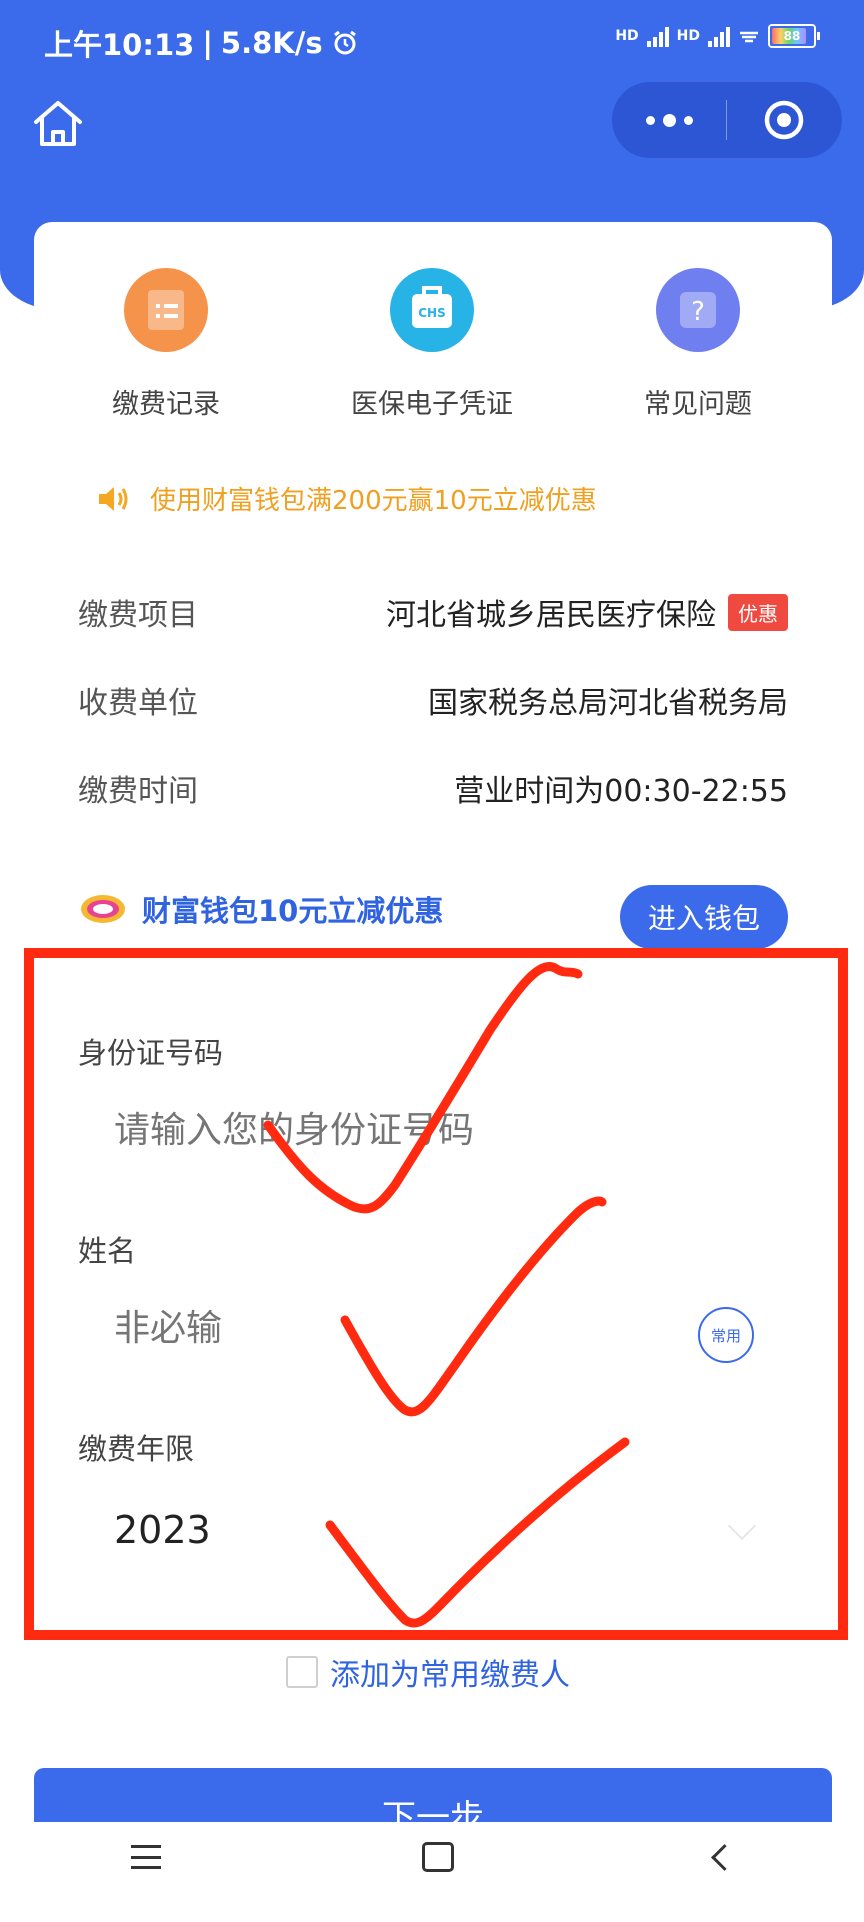 Image resolution: width=864 pixels, height=1922 pixels. Describe the element at coordinates (113, 498) in the screenshot. I see `speaker-icon` at that location.